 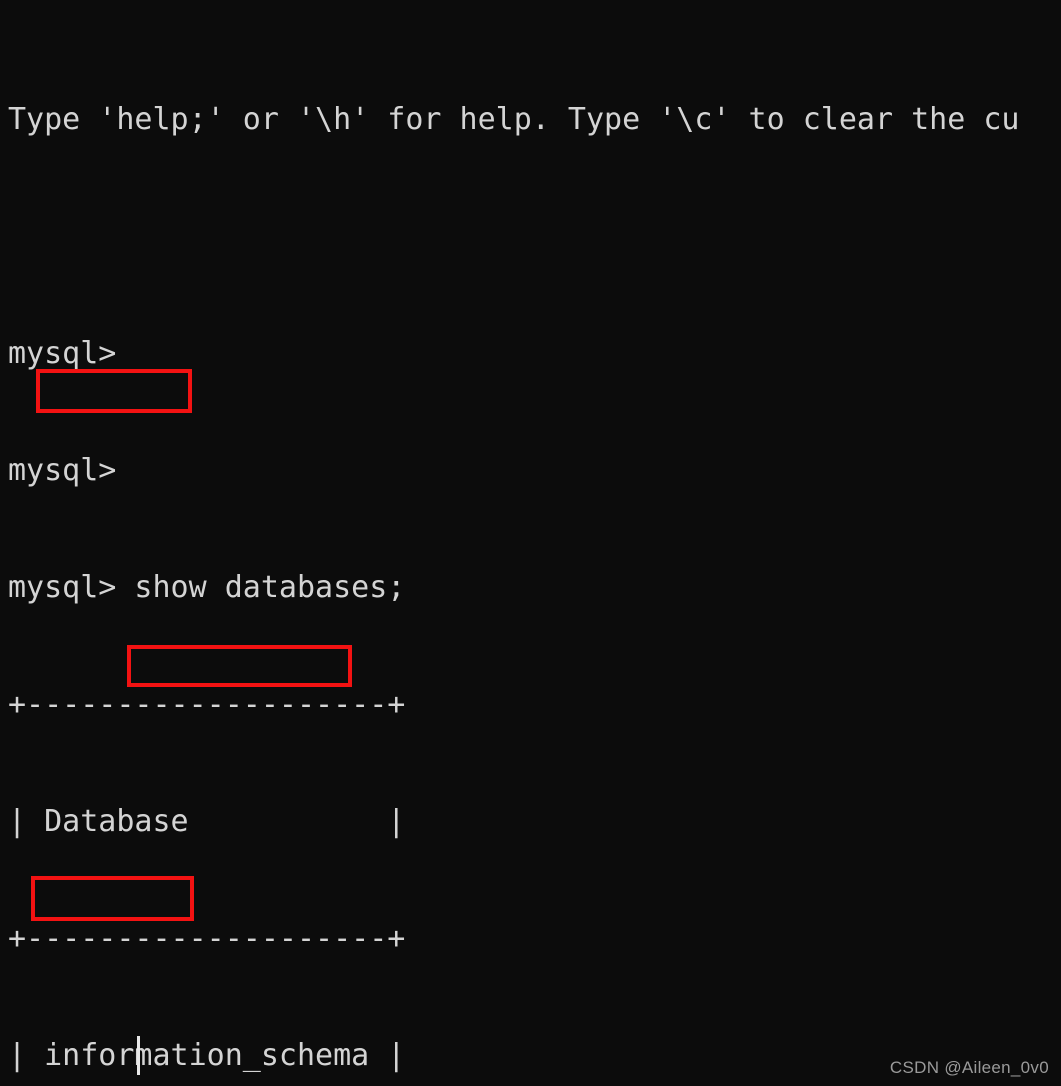 What do you see at coordinates (969, 1067) in the screenshot?
I see `watermark: CSDN @Aileen_0v0` at bounding box center [969, 1067].